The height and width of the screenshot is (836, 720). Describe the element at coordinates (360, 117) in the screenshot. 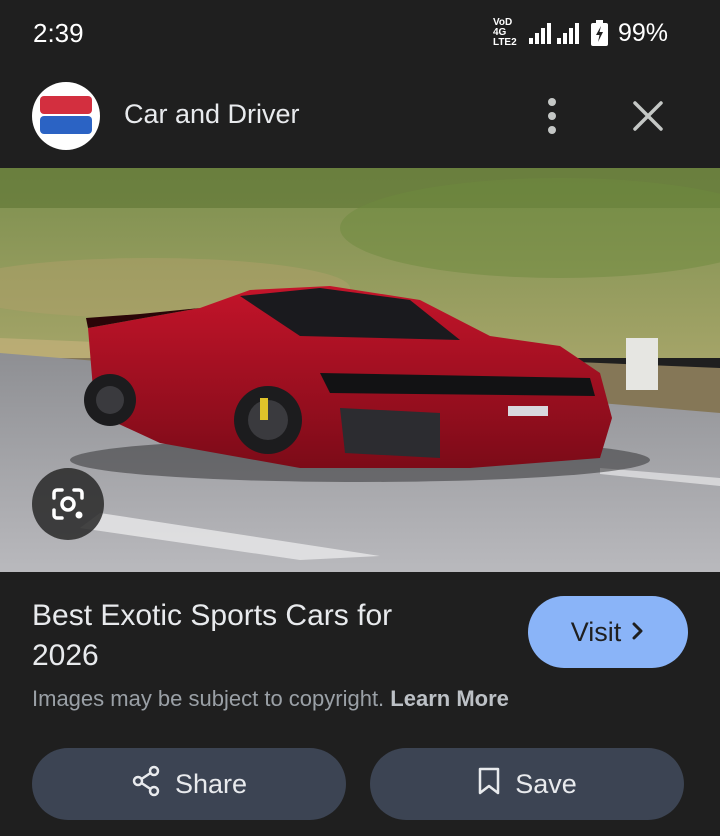

I see `header: Car and Driver` at that location.